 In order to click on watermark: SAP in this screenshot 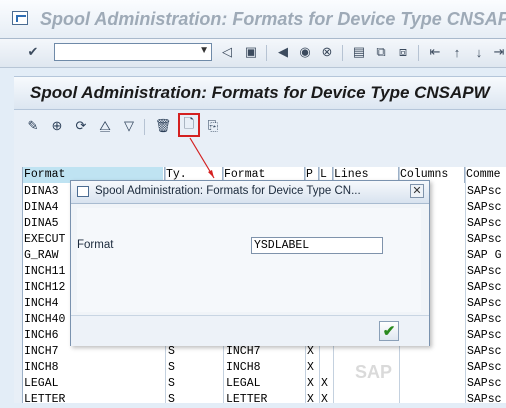, I will do `click(374, 372)`.